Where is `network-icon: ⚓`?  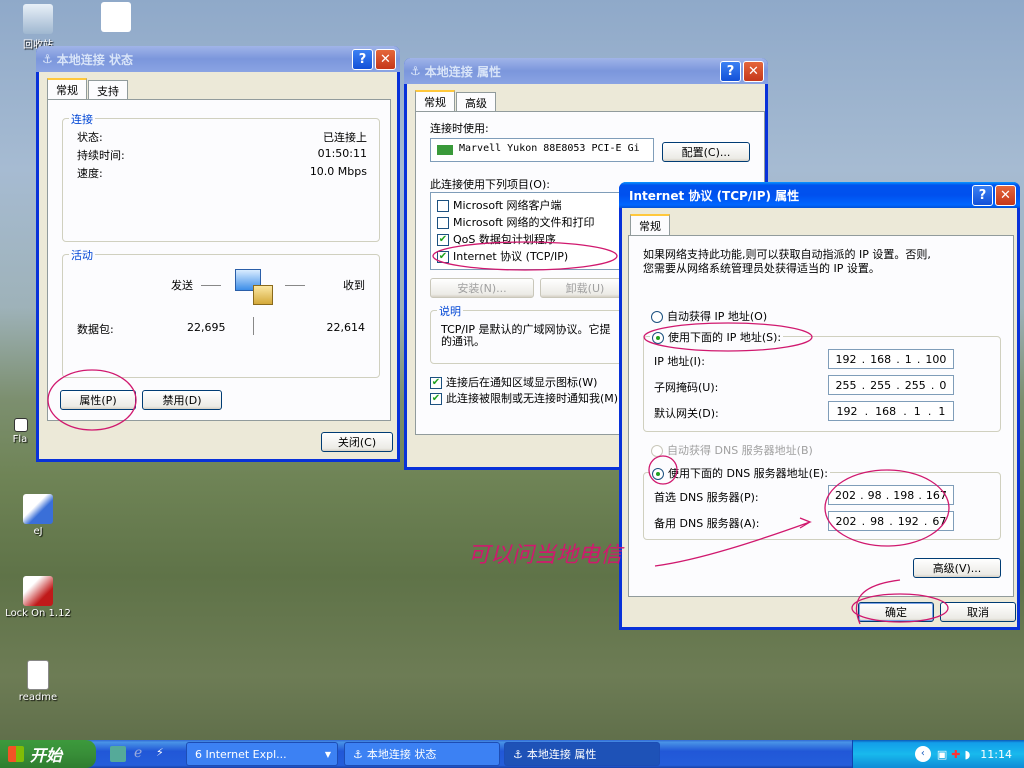 network-icon: ⚓ is located at coordinates (358, 754).